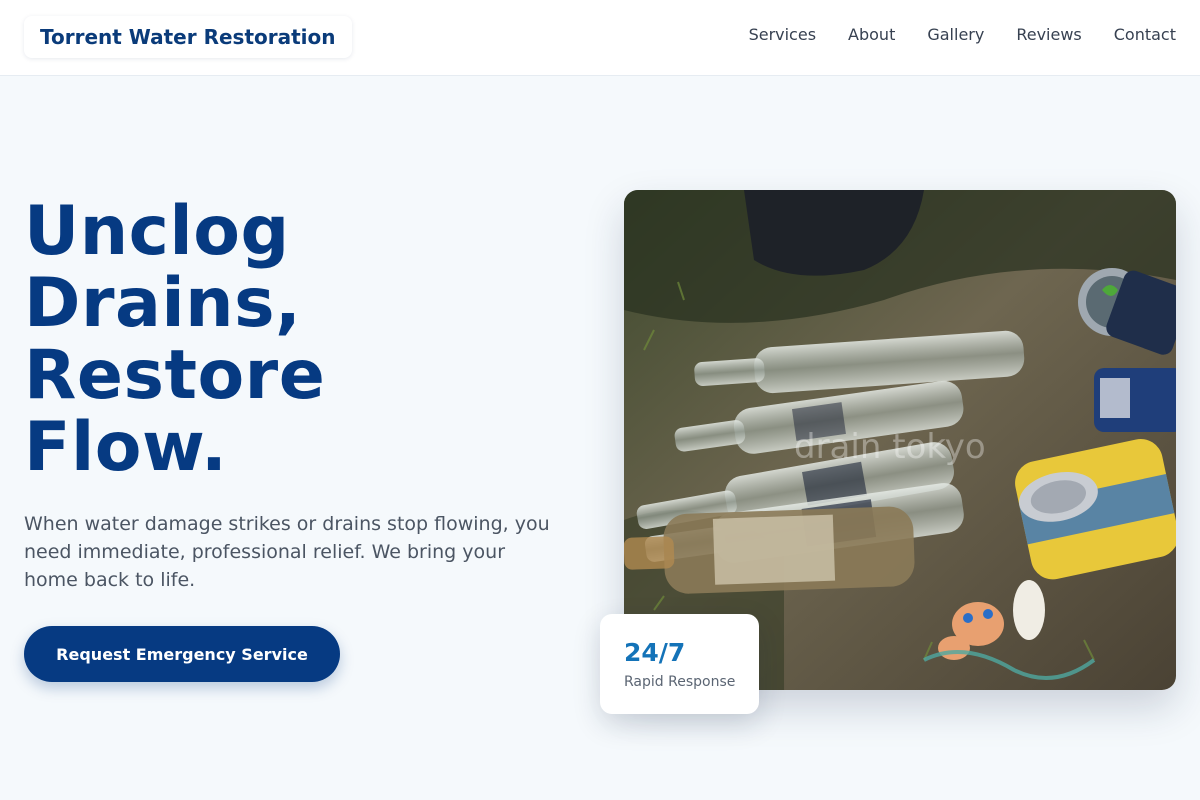 This screenshot has height=800, width=1200. Describe the element at coordinates (182, 654) in the screenshot. I see `request-emergency-service-button: Request Emergency Service` at that location.